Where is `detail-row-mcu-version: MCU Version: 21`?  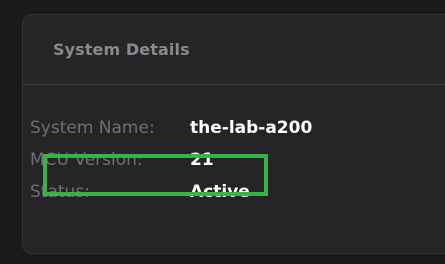 detail-row-mcu-version: MCU Version: 21 is located at coordinates (171, 166).